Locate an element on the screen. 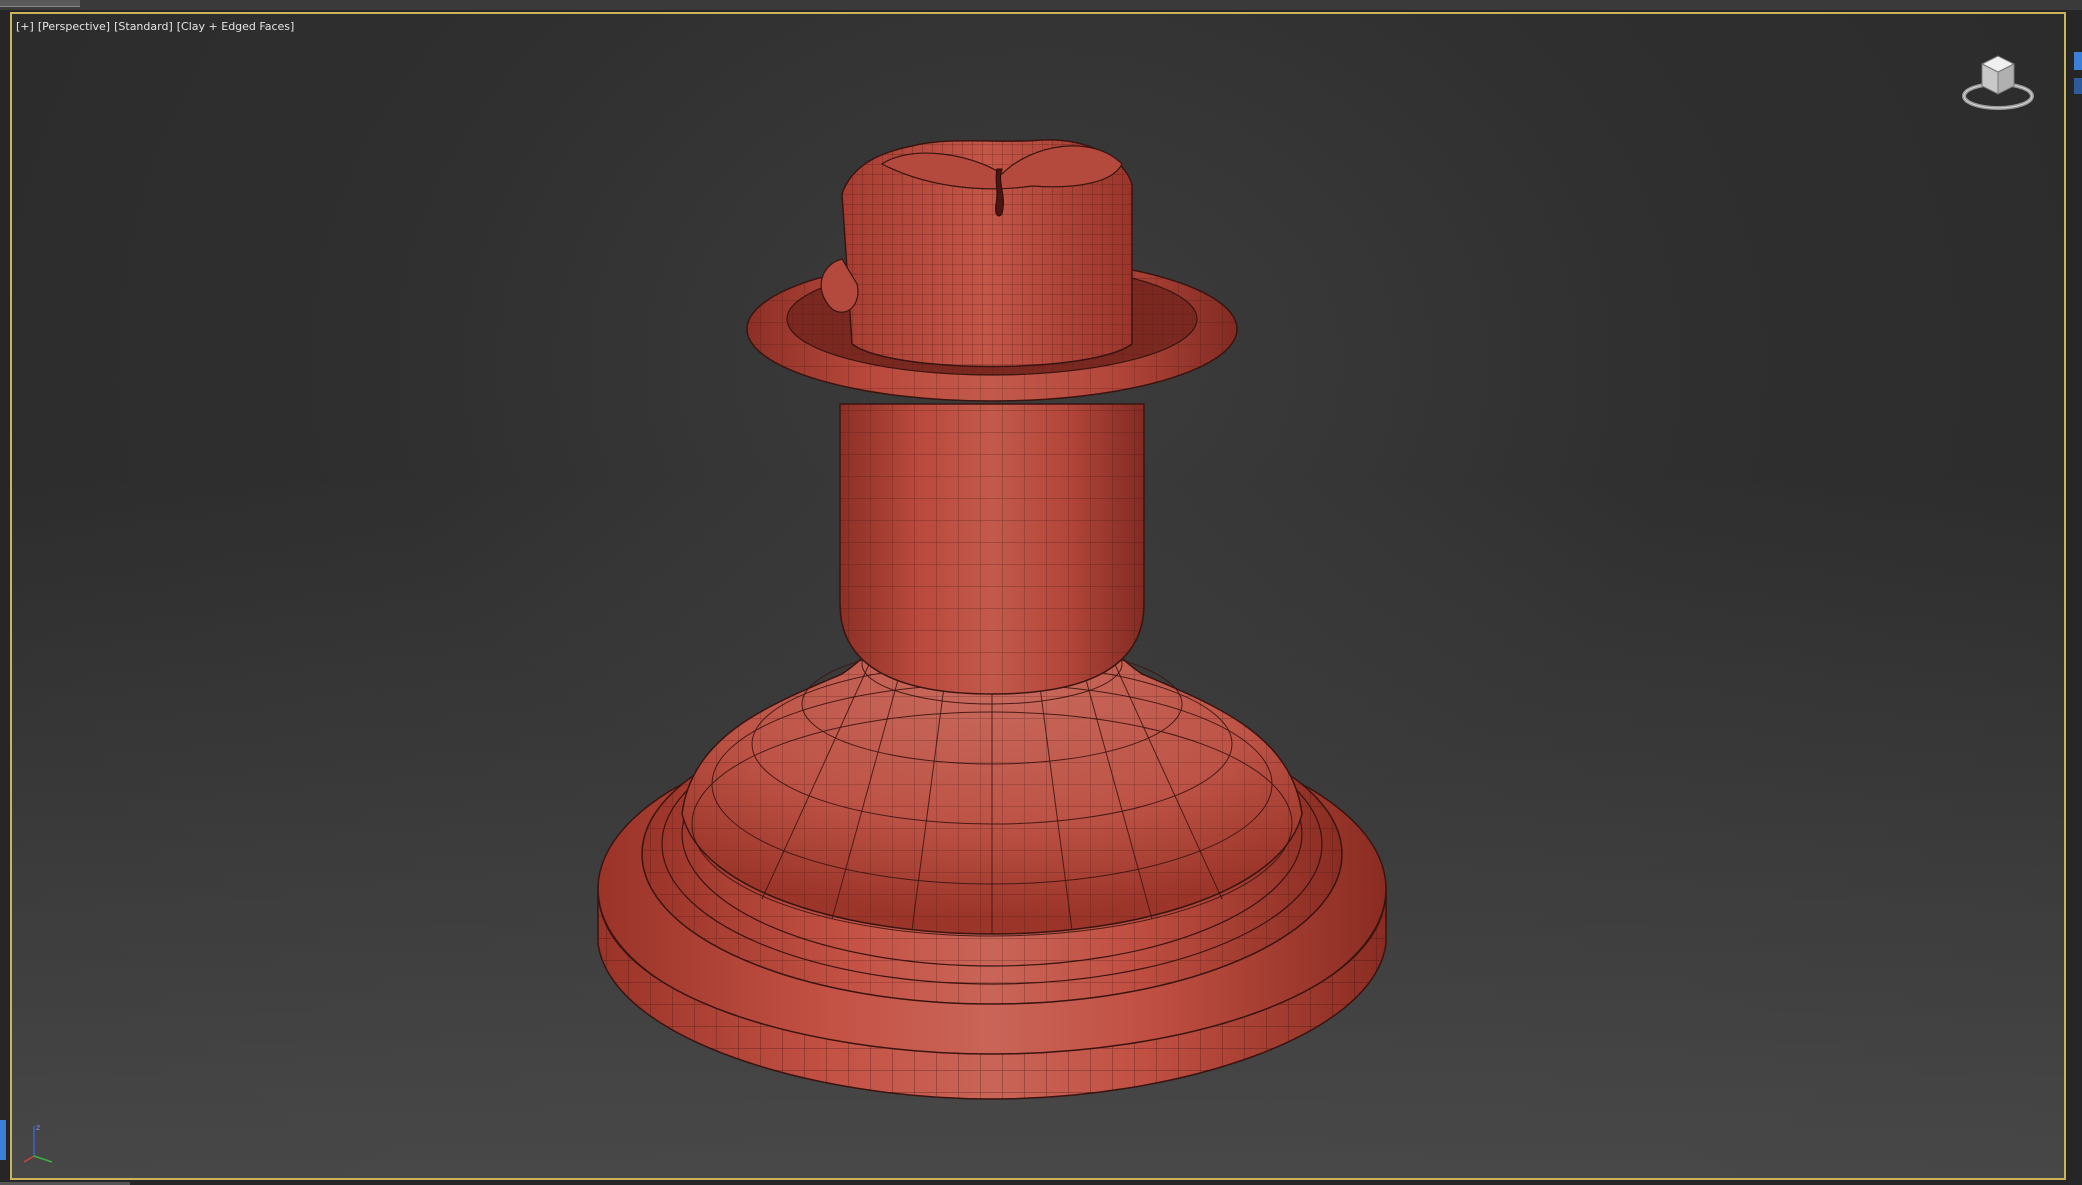 This screenshot has height=1185, width=2082. viewport-menu-plus: [+] is located at coordinates (25, 26).